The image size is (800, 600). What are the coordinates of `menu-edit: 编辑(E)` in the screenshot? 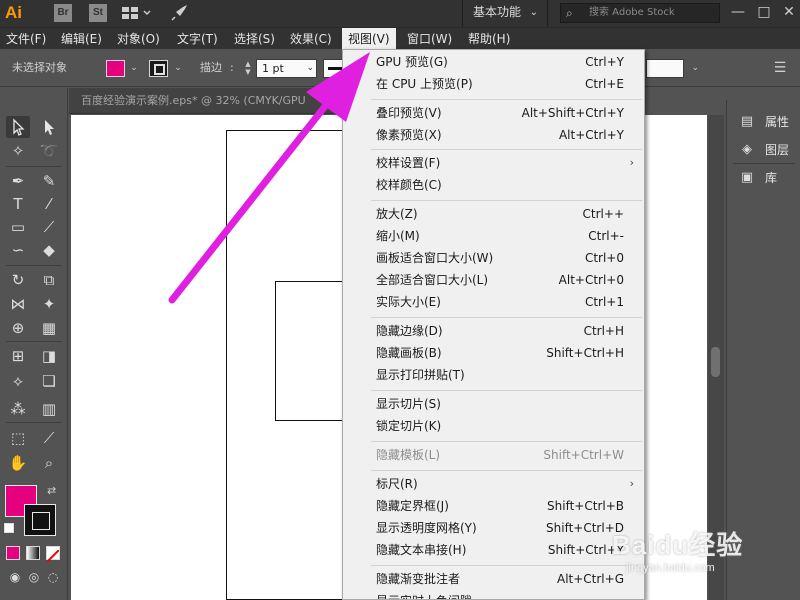 It's located at (81, 39).